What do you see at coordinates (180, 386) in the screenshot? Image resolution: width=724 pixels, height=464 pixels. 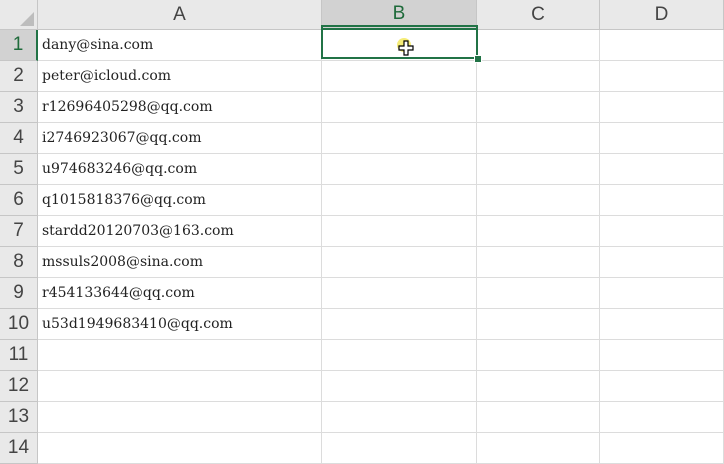 I see `cell-a12` at bounding box center [180, 386].